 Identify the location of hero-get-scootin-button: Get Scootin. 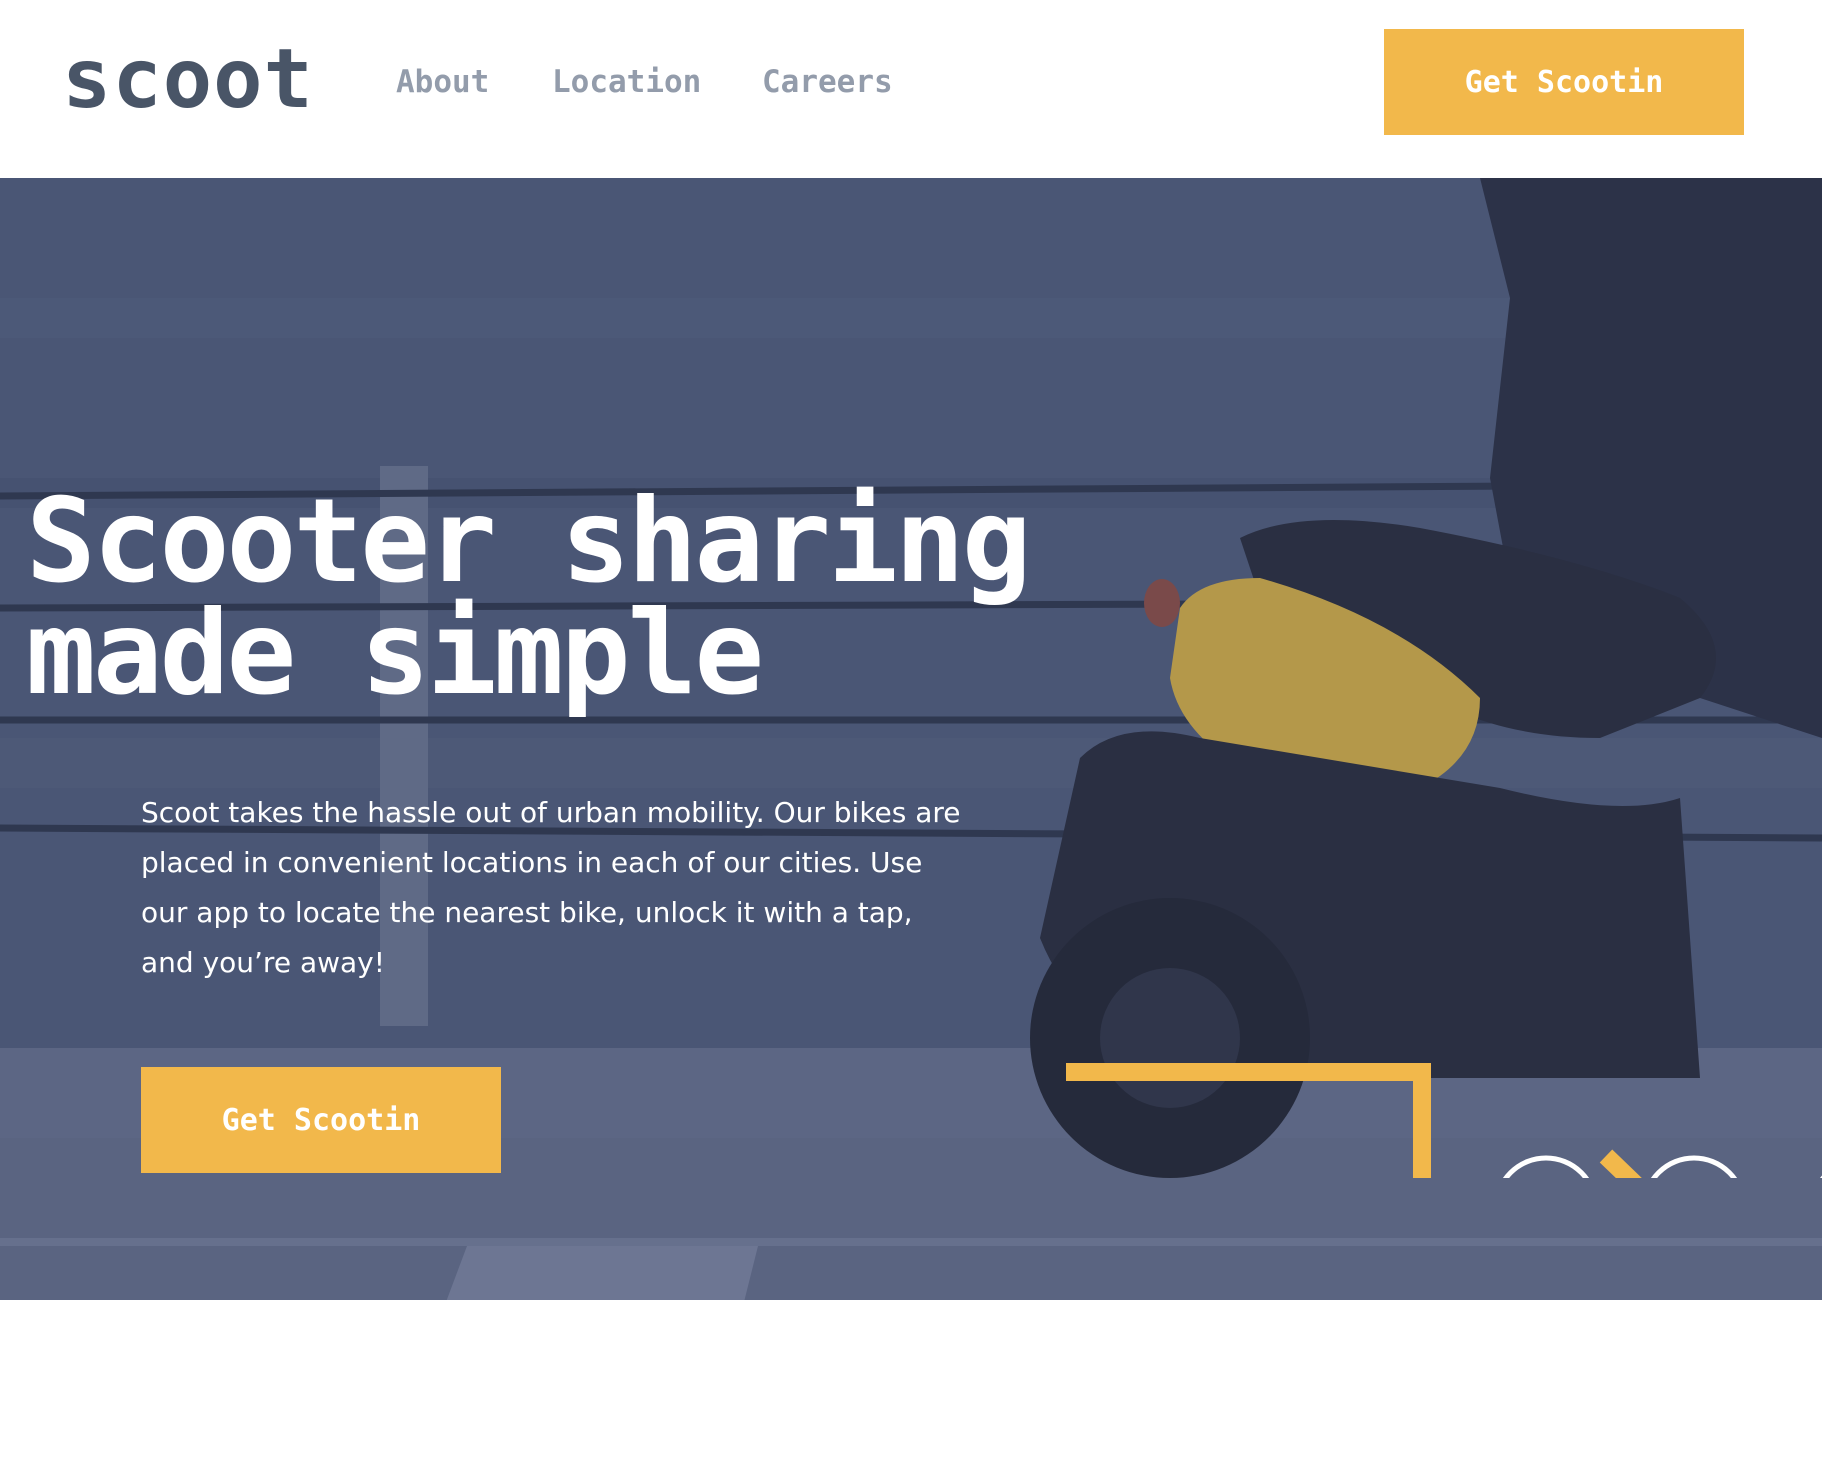
(321, 1120).